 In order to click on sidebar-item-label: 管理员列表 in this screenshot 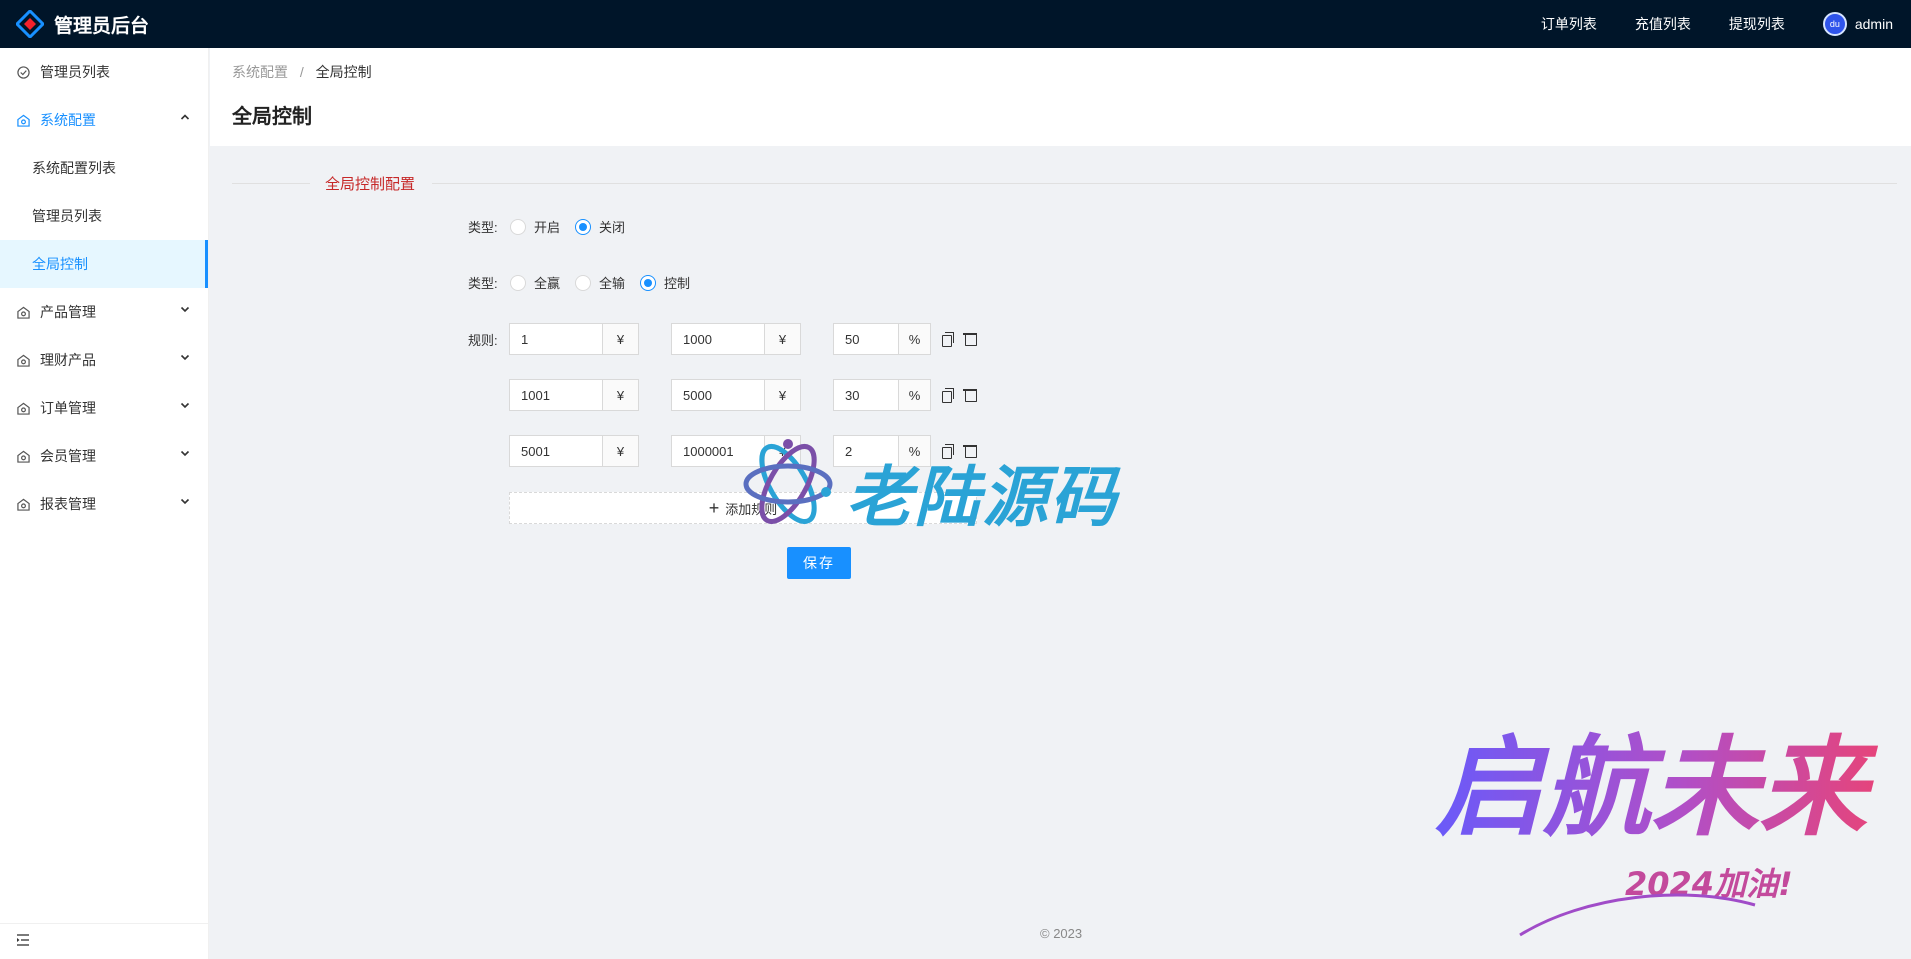, I will do `click(75, 72)`.